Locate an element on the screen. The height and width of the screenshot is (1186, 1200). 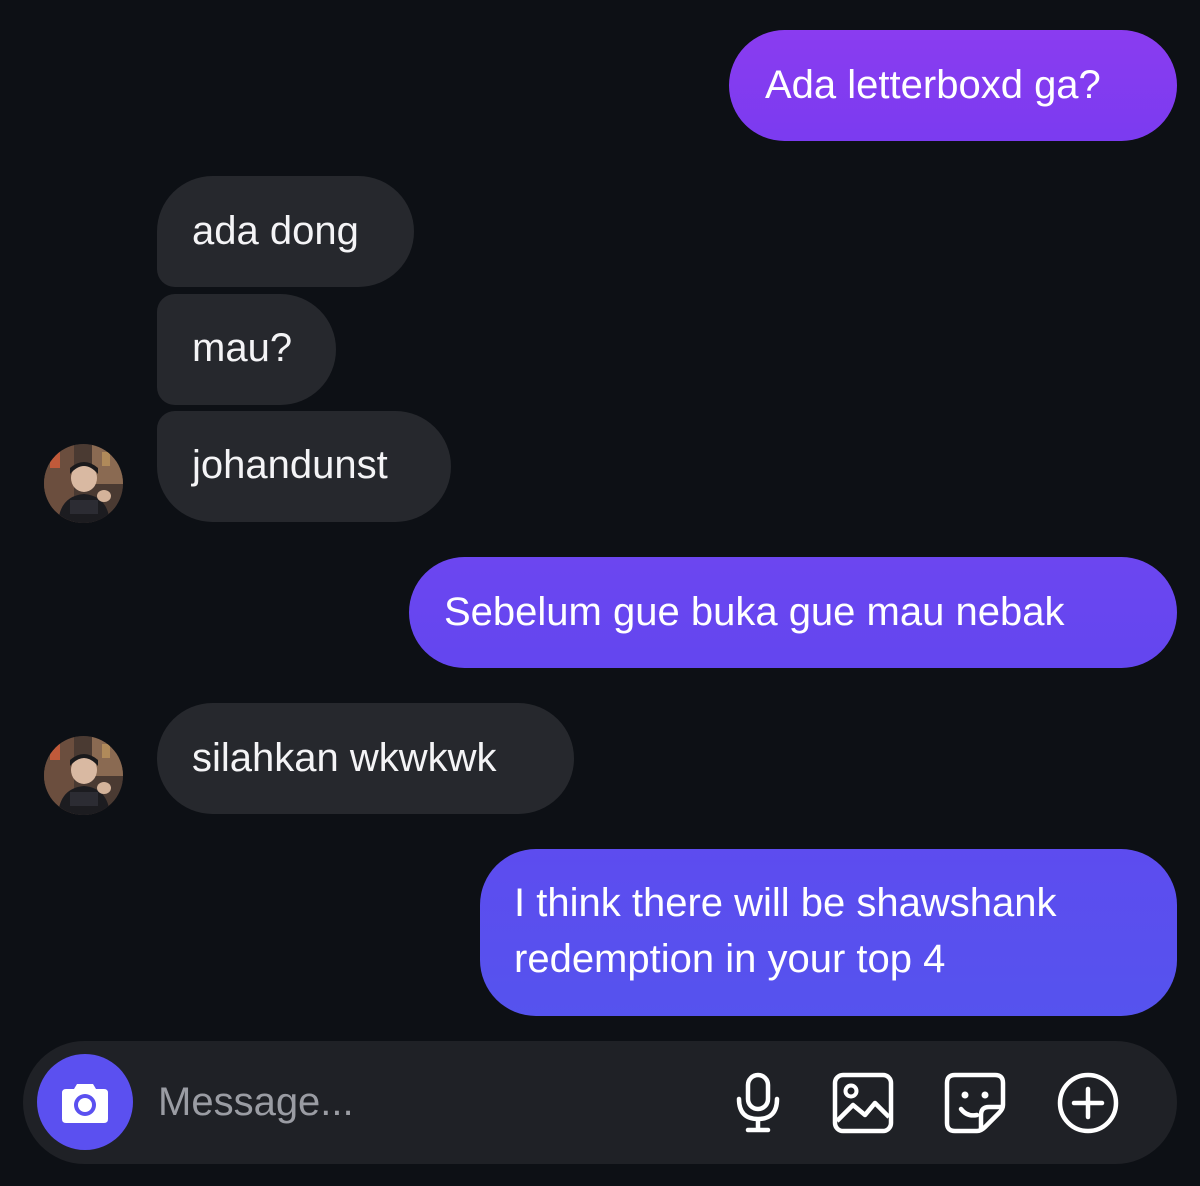
message-line: redemption in your top 4 is located at coordinates (730, 959).